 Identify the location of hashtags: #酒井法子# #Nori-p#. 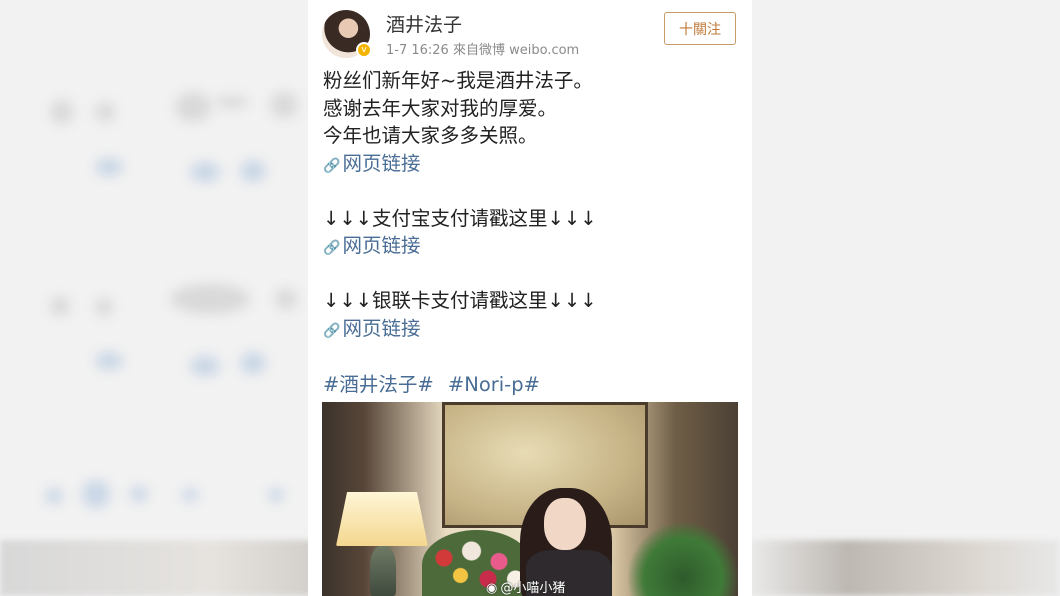
(431, 382).